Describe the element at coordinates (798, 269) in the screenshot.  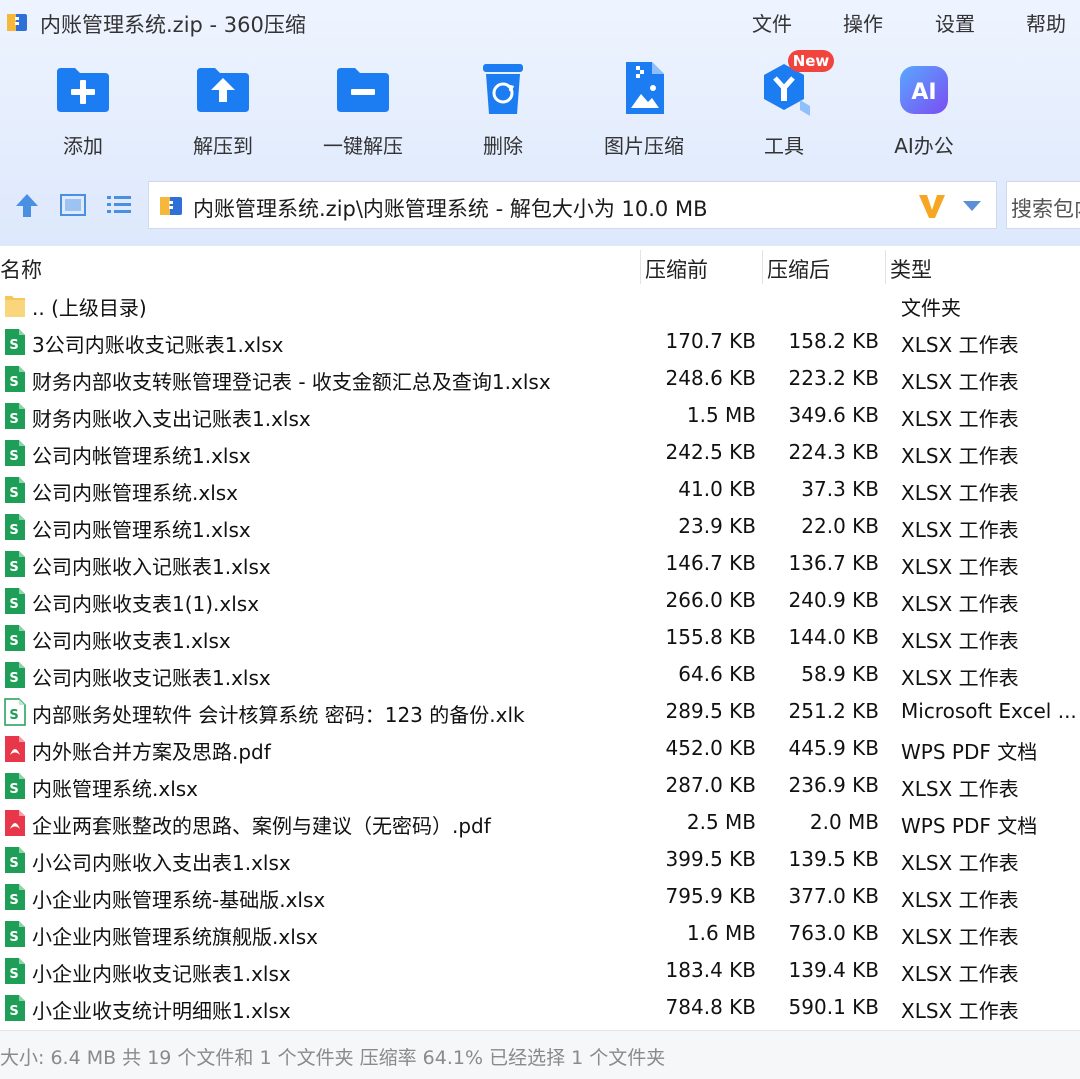
I see `column-after-header: 压缩后` at that location.